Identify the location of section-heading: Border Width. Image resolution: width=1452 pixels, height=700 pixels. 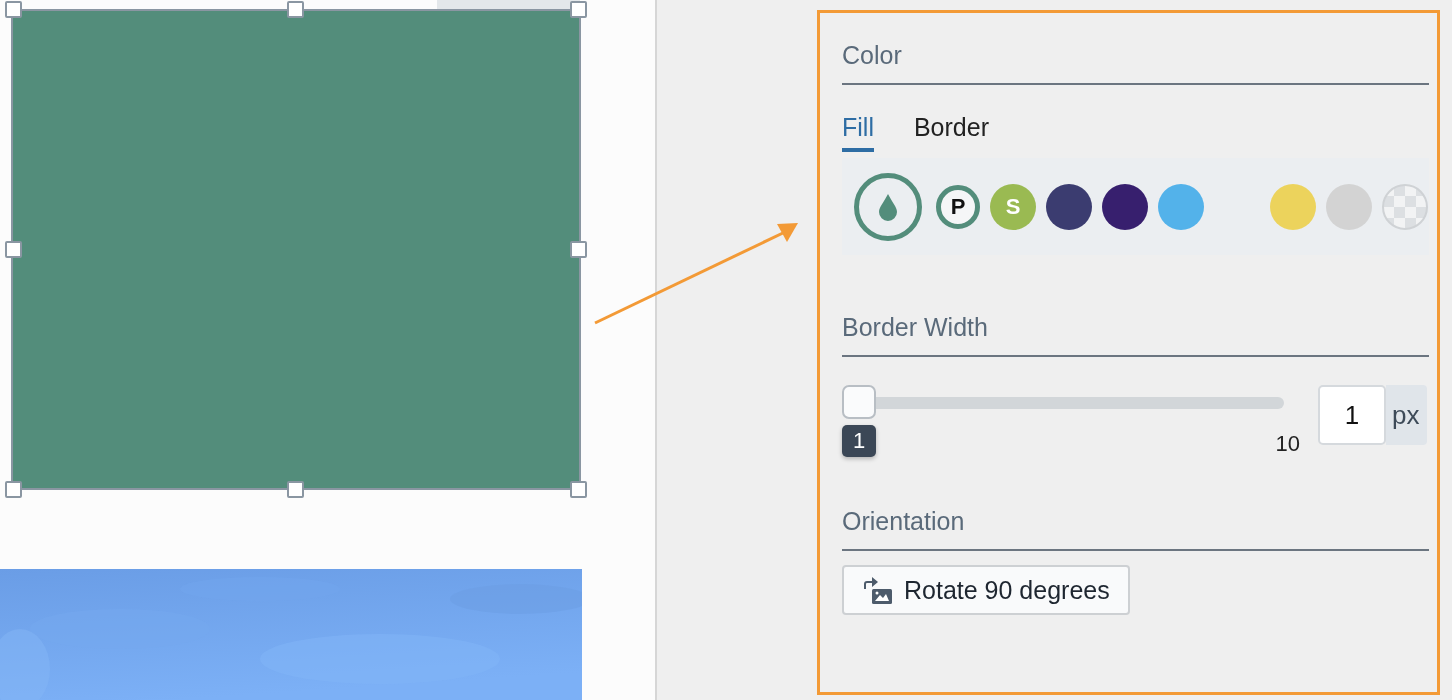
(915, 328).